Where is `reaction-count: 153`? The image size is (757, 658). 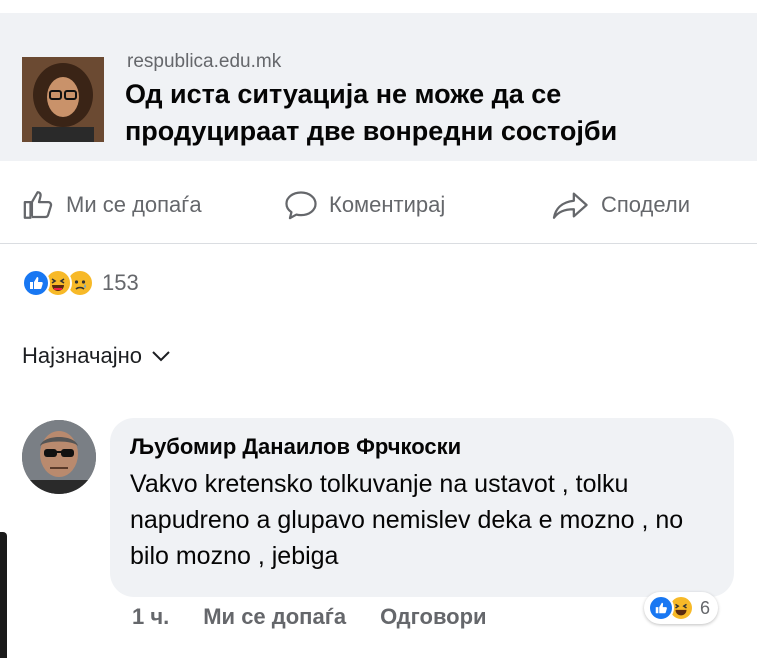
reaction-count: 153 is located at coordinates (120, 282).